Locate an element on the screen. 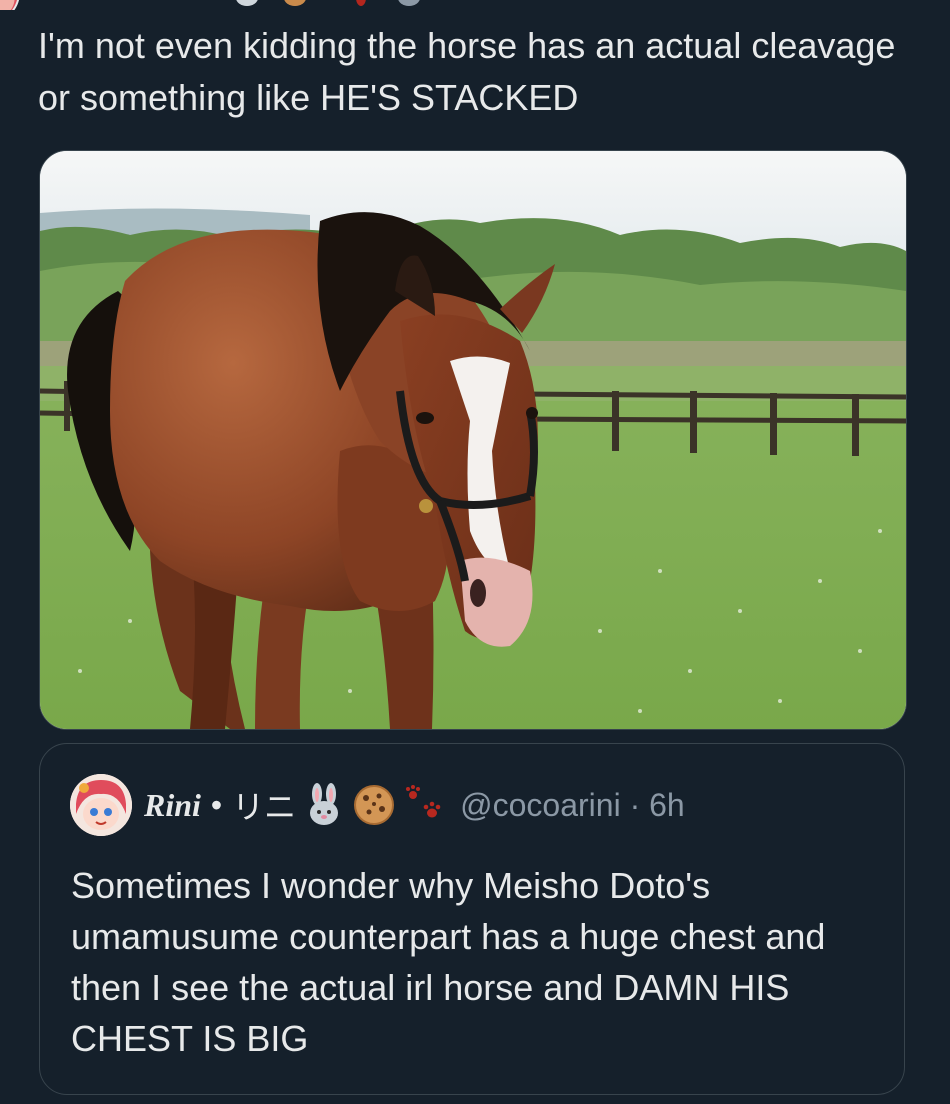  avatar-image is located at coordinates (101, 805).